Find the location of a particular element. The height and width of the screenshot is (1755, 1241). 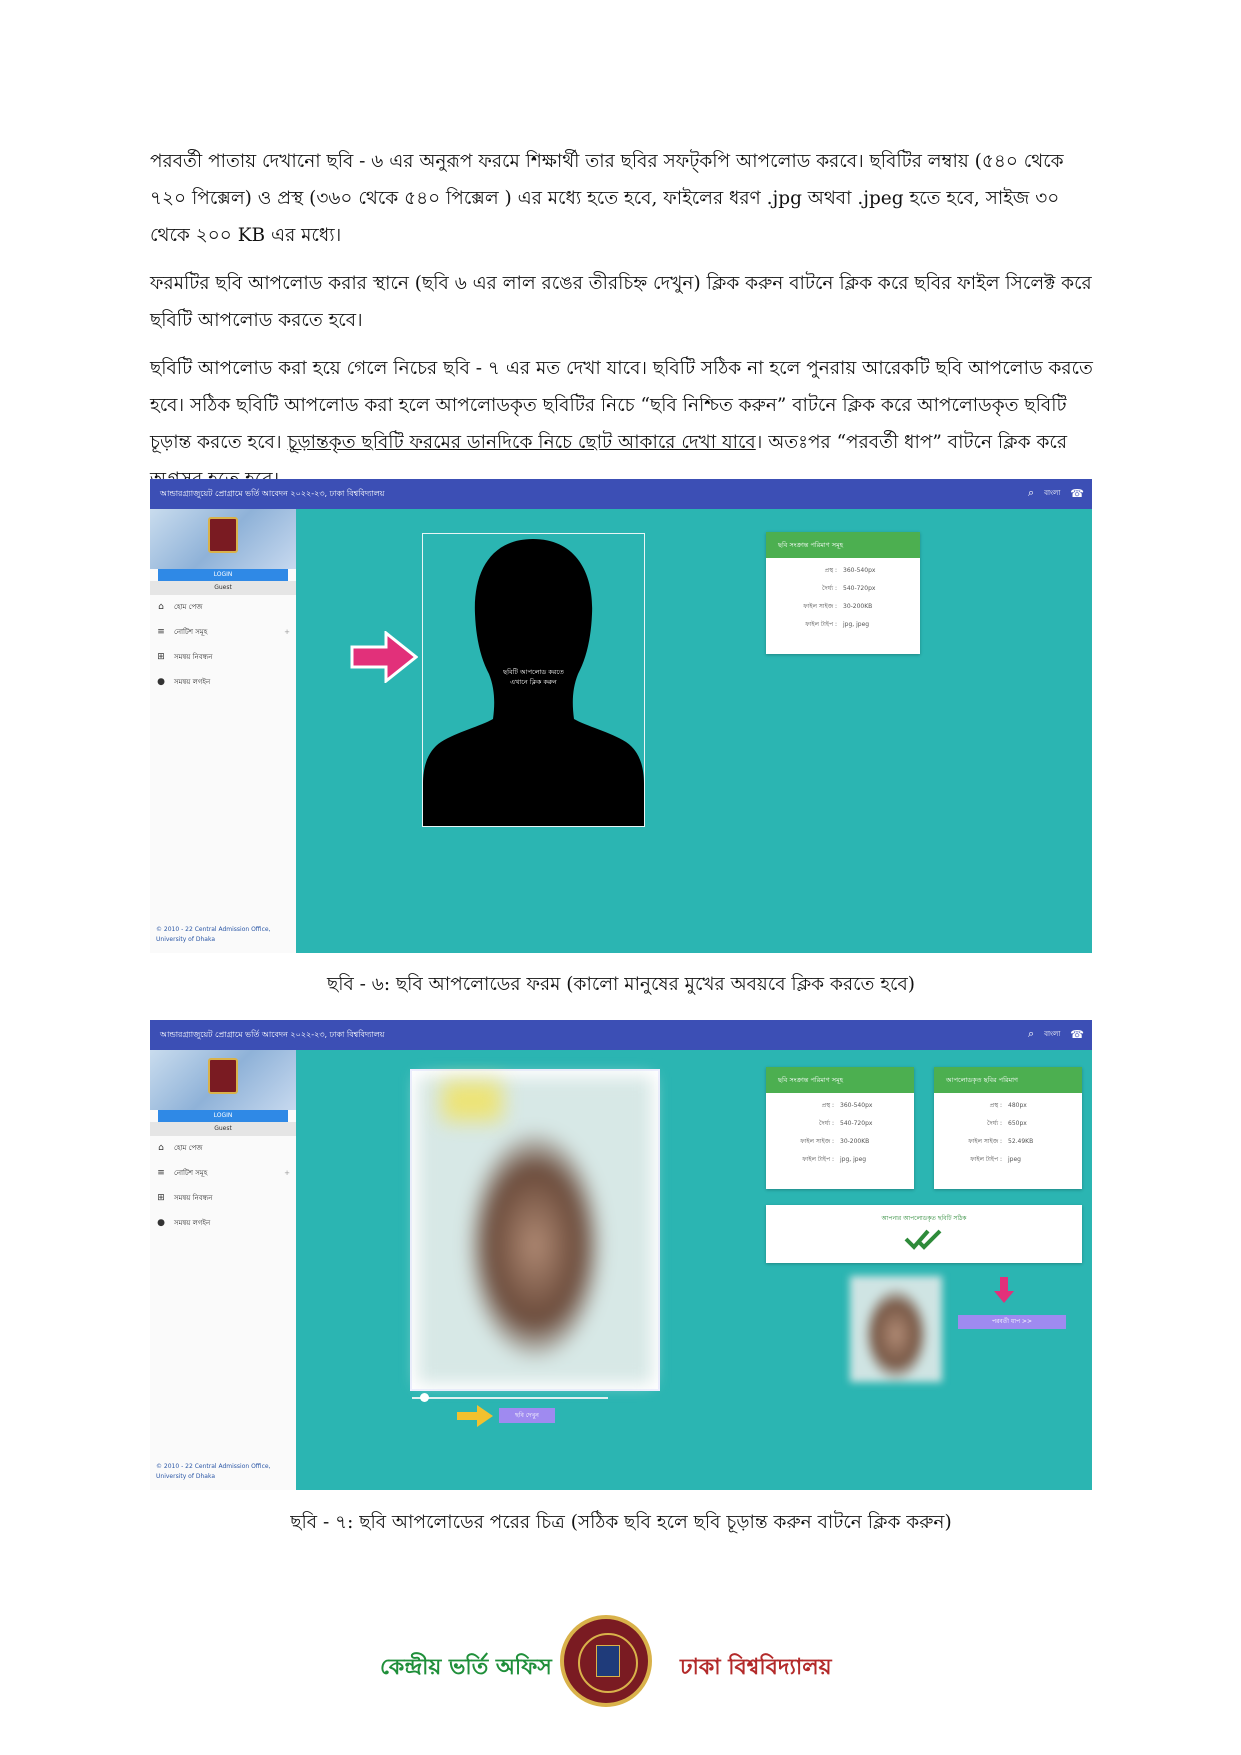

info-row: দৈর্ঘ্য :650px is located at coordinates (1007, 1123).